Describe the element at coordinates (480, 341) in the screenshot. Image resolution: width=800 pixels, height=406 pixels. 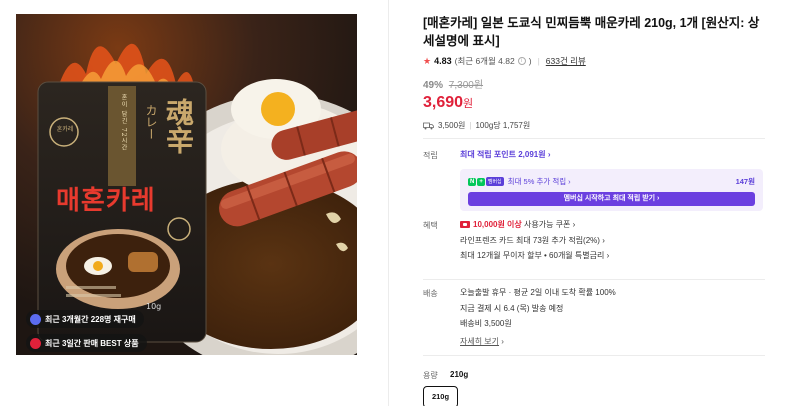
I see `delivery-detail-text: 자세히 보기` at that location.